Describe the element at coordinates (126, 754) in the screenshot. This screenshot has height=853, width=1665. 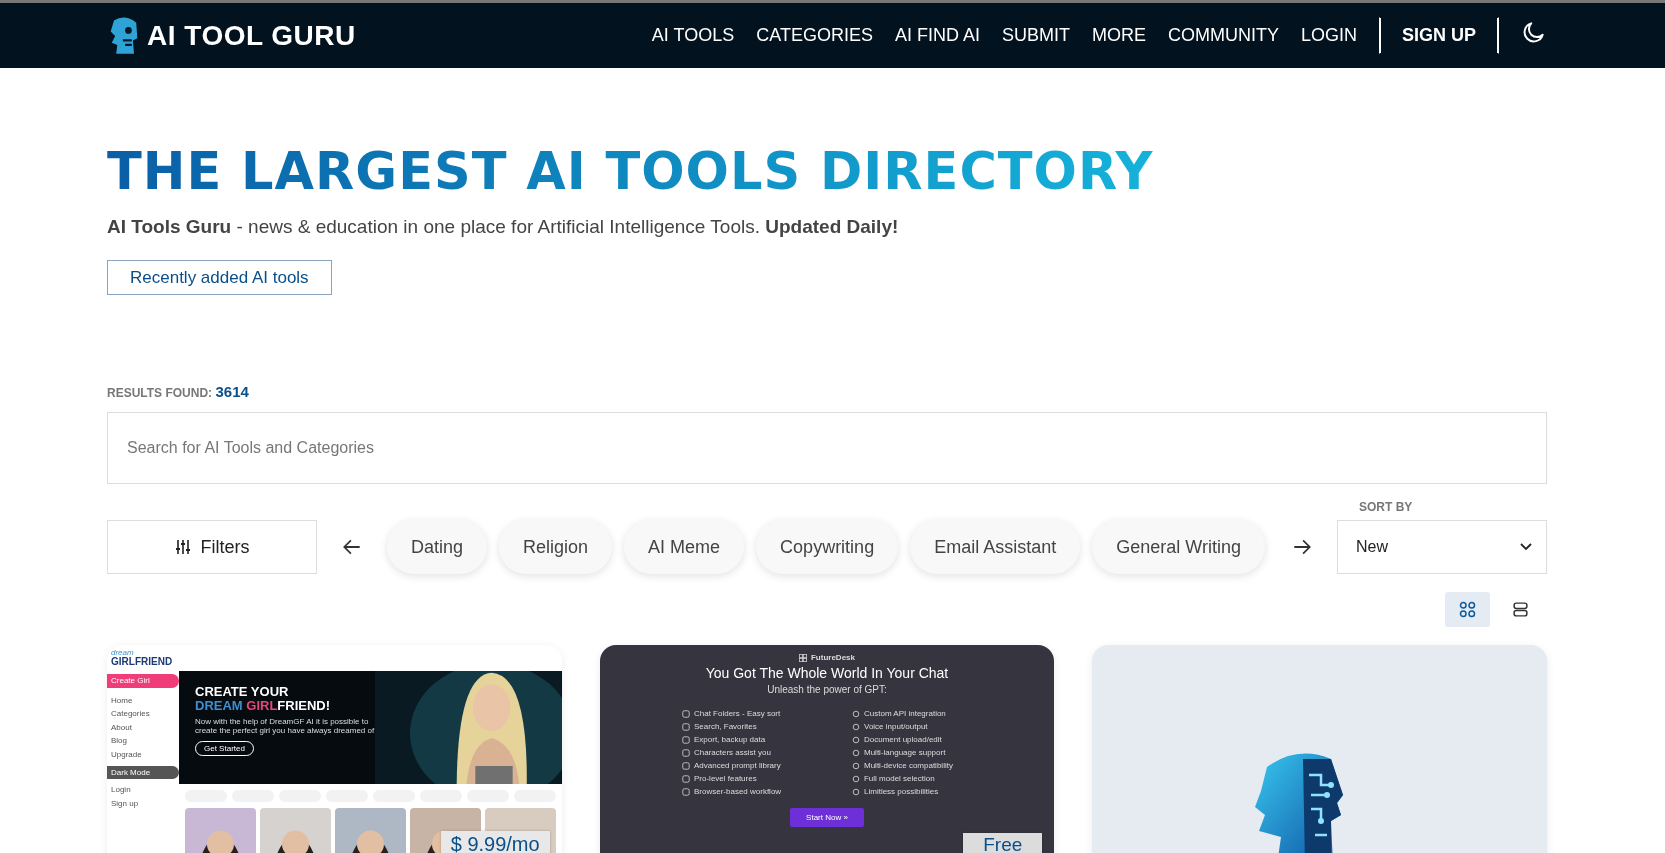
I see `sidebar-item: Upgrade` at that location.